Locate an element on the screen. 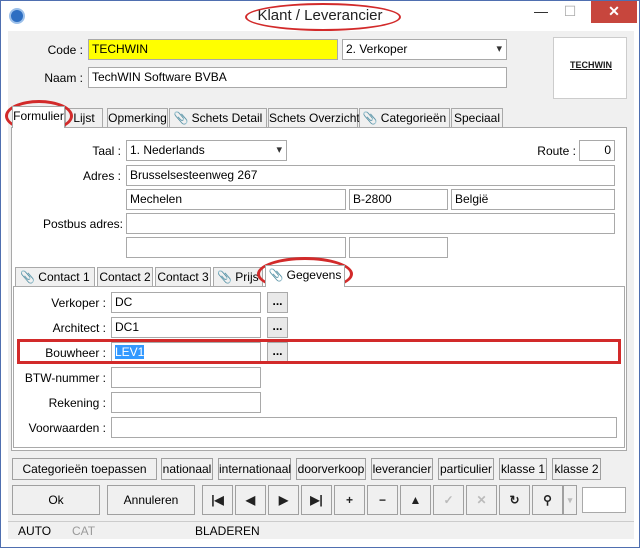  naam-label: Naam : is located at coordinates (63, 78).